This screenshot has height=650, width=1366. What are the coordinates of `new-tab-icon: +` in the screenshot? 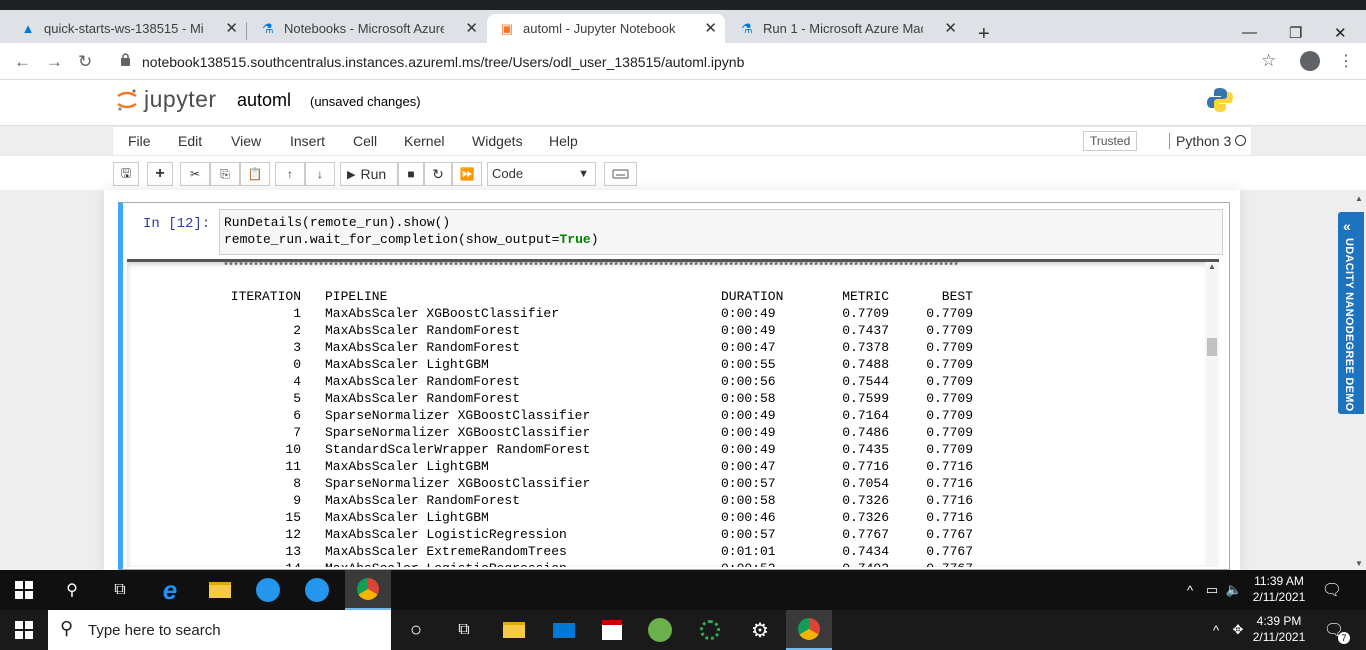 It's located at (984, 34).